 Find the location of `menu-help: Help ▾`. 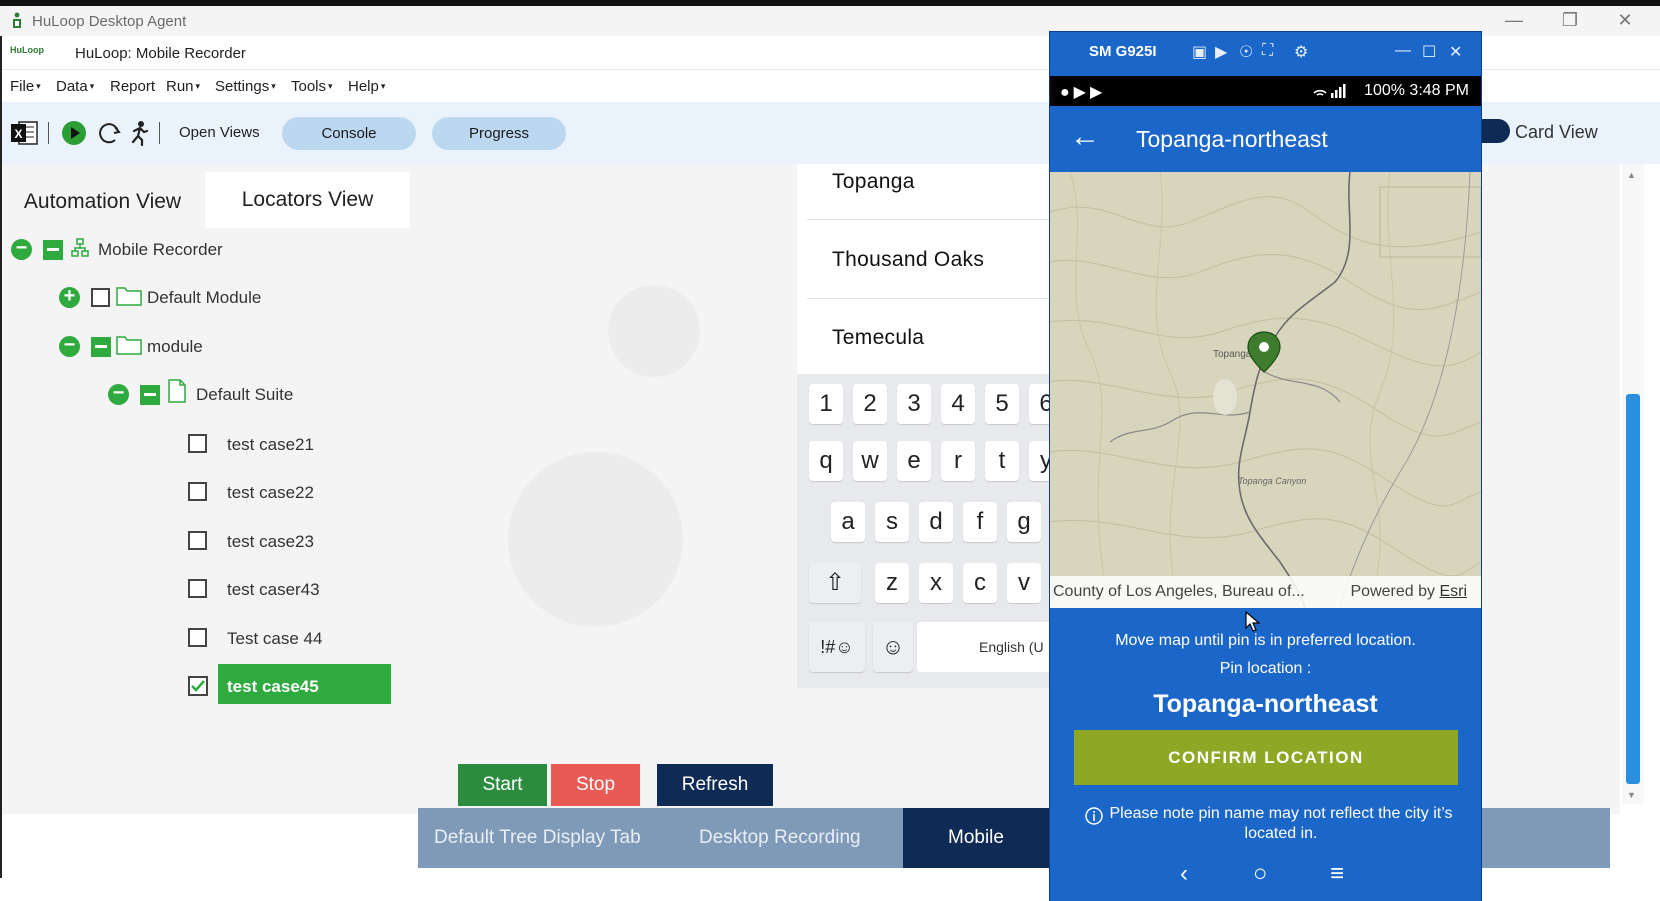

menu-help: Help ▾ is located at coordinates (366, 86).